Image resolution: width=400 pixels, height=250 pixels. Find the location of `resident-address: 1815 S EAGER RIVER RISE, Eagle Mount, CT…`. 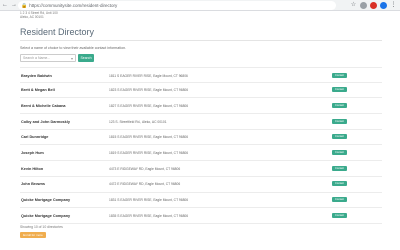

resident-address: 1815 S EAGER RIVER RISE, Eagle Mount, CT… is located at coordinates (149, 137).